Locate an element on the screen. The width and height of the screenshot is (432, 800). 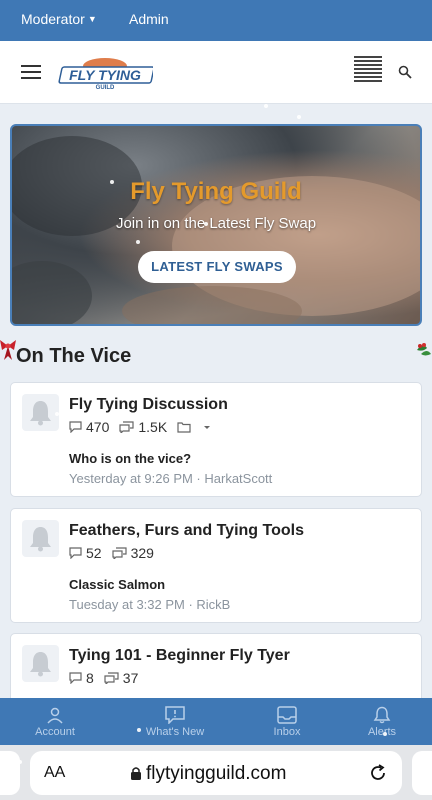
user-icon is located at coordinates (55, 715).